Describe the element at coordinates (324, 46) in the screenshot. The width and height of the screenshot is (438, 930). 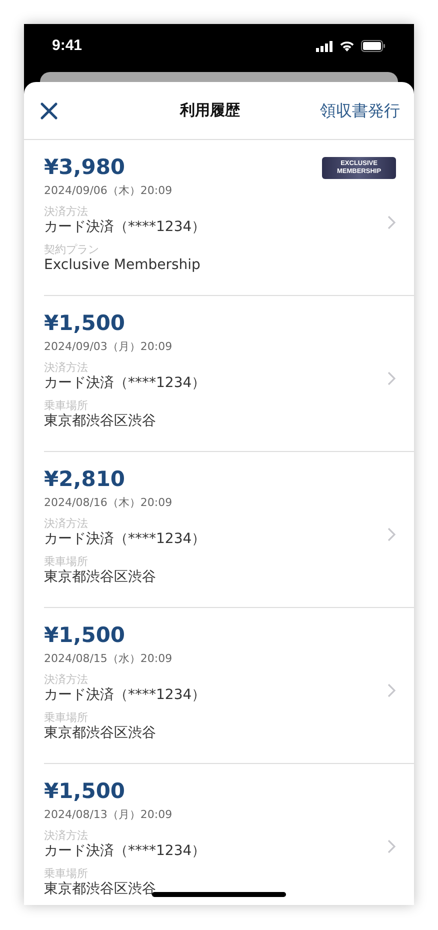
I see `signal-icon` at that location.